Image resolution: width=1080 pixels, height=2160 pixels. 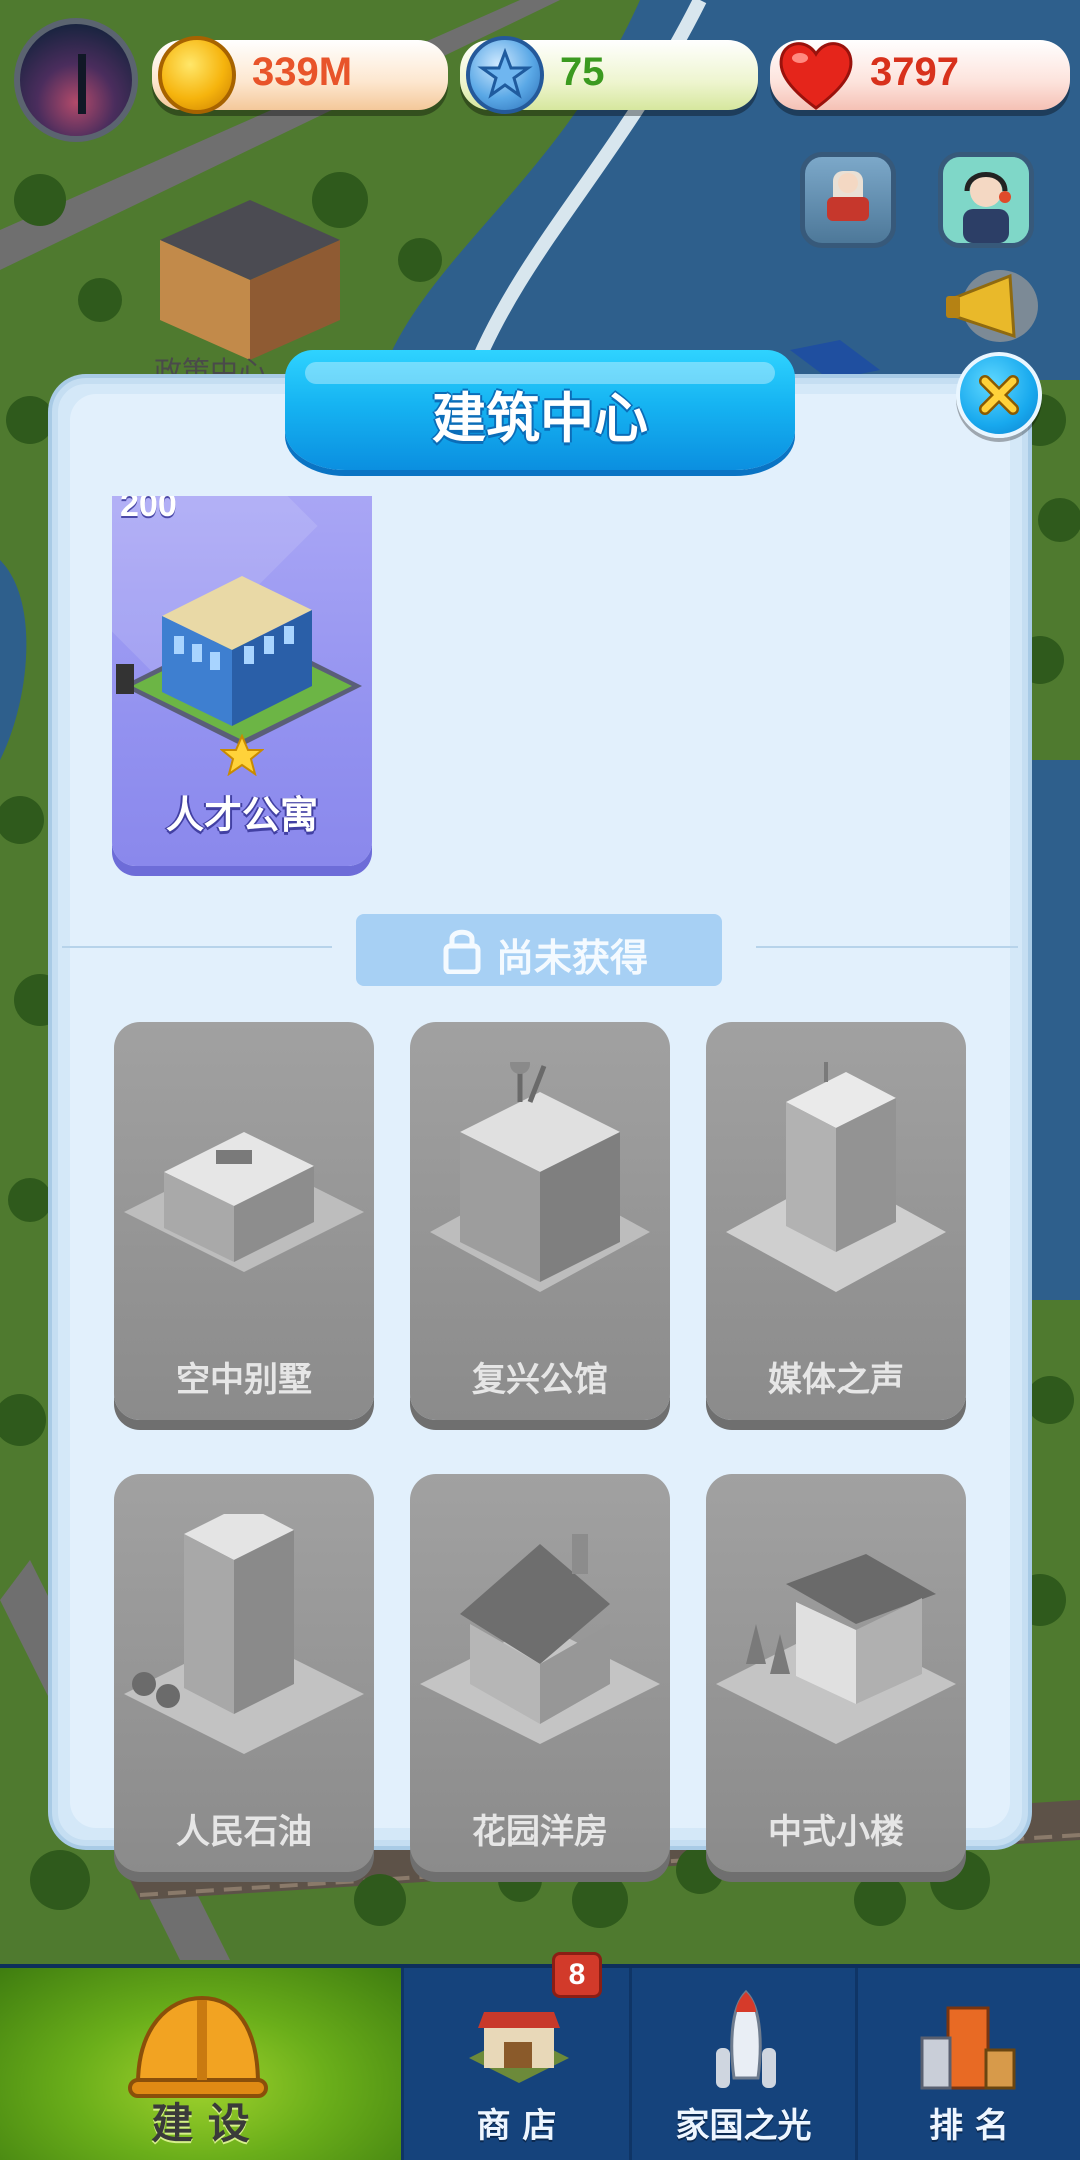 I want to click on building-name: 花园洋房, so click(x=540, y=1832).